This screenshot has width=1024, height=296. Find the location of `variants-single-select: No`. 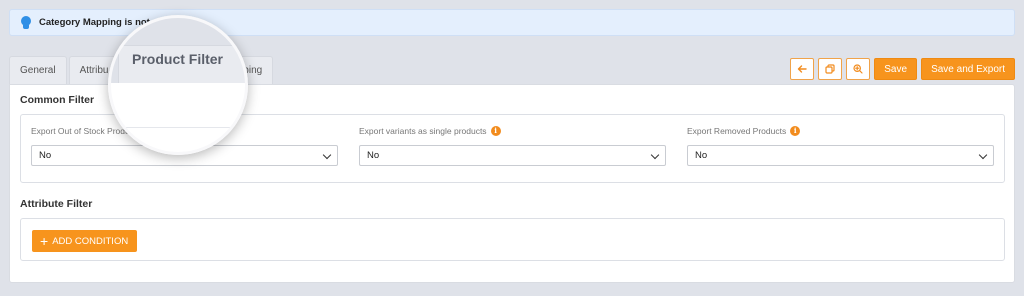

variants-single-select: No is located at coordinates (512, 155).